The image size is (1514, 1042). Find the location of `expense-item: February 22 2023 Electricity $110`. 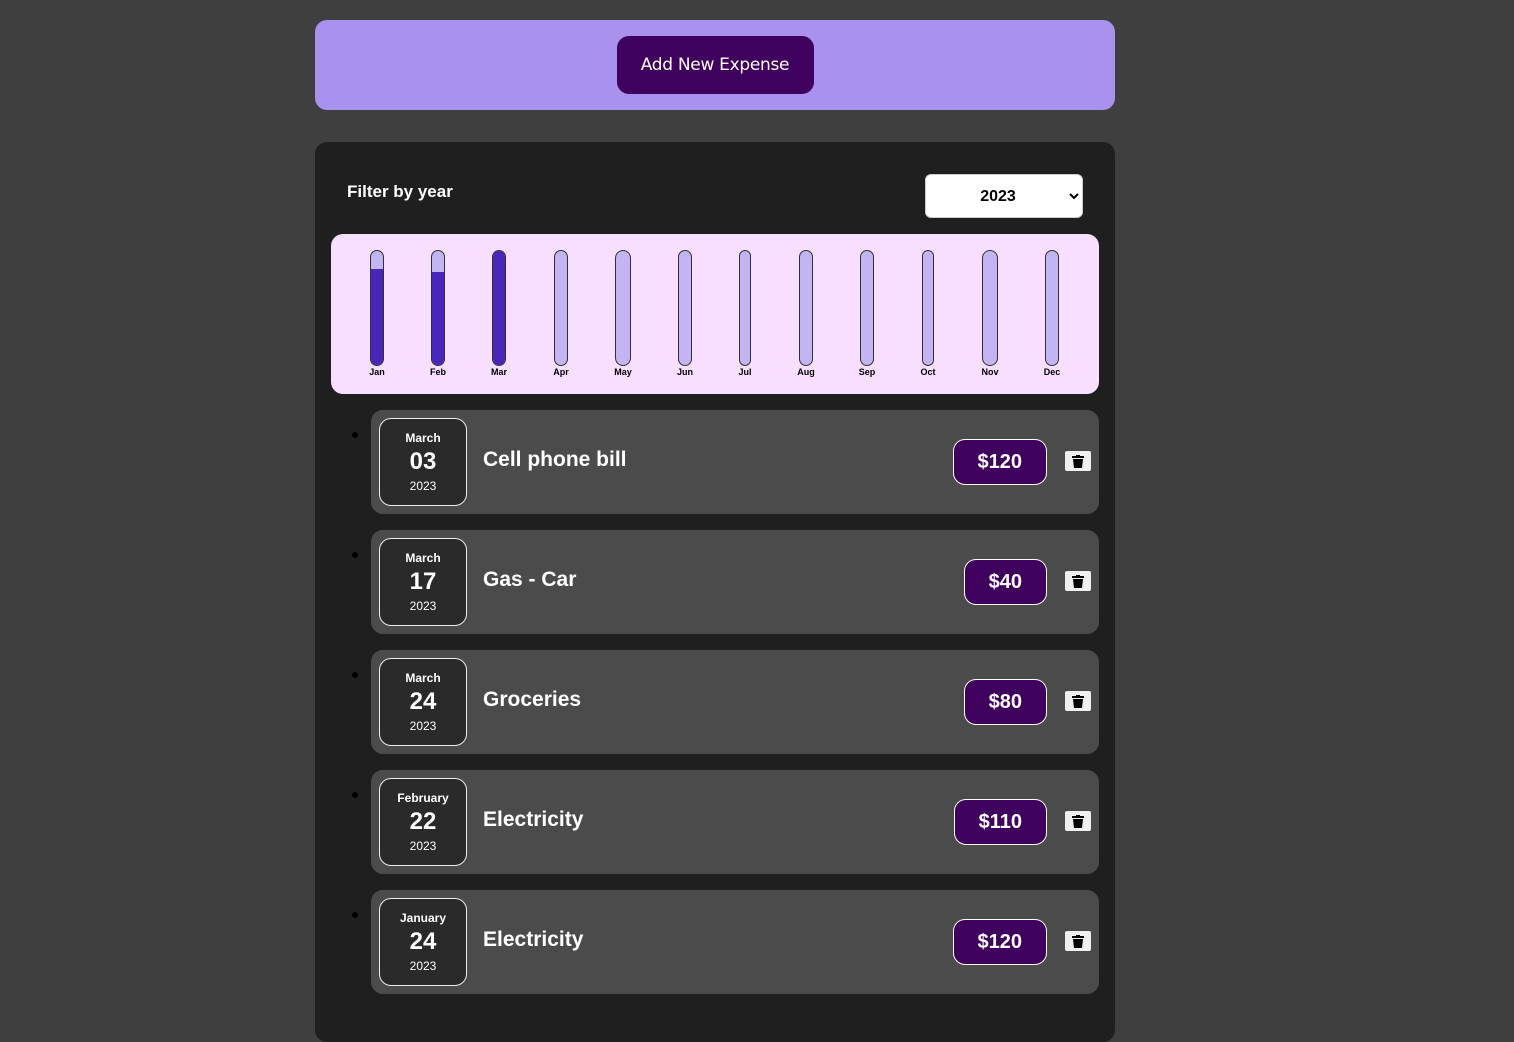

expense-item: February 22 2023 Electricity $110 is located at coordinates (725, 822).